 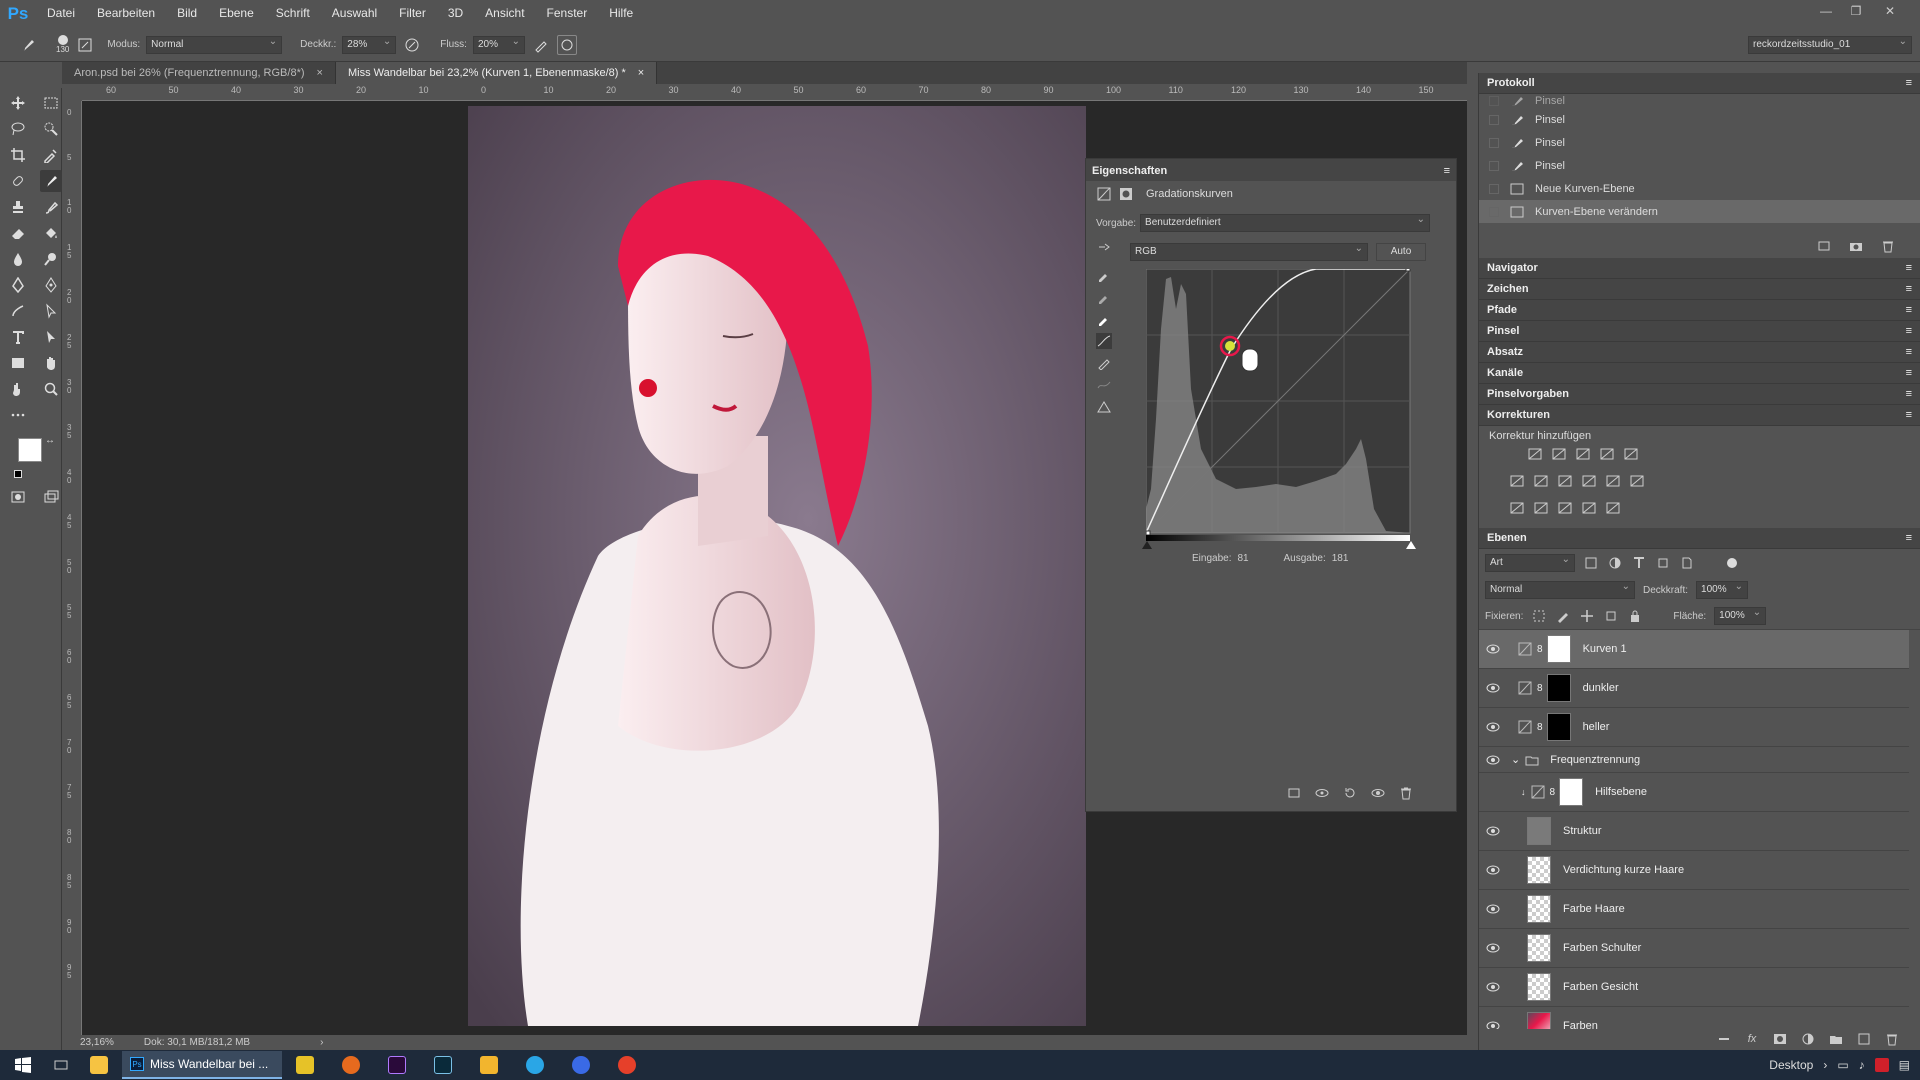 I want to click on explorer-icon, so click(x=99, y=1065).